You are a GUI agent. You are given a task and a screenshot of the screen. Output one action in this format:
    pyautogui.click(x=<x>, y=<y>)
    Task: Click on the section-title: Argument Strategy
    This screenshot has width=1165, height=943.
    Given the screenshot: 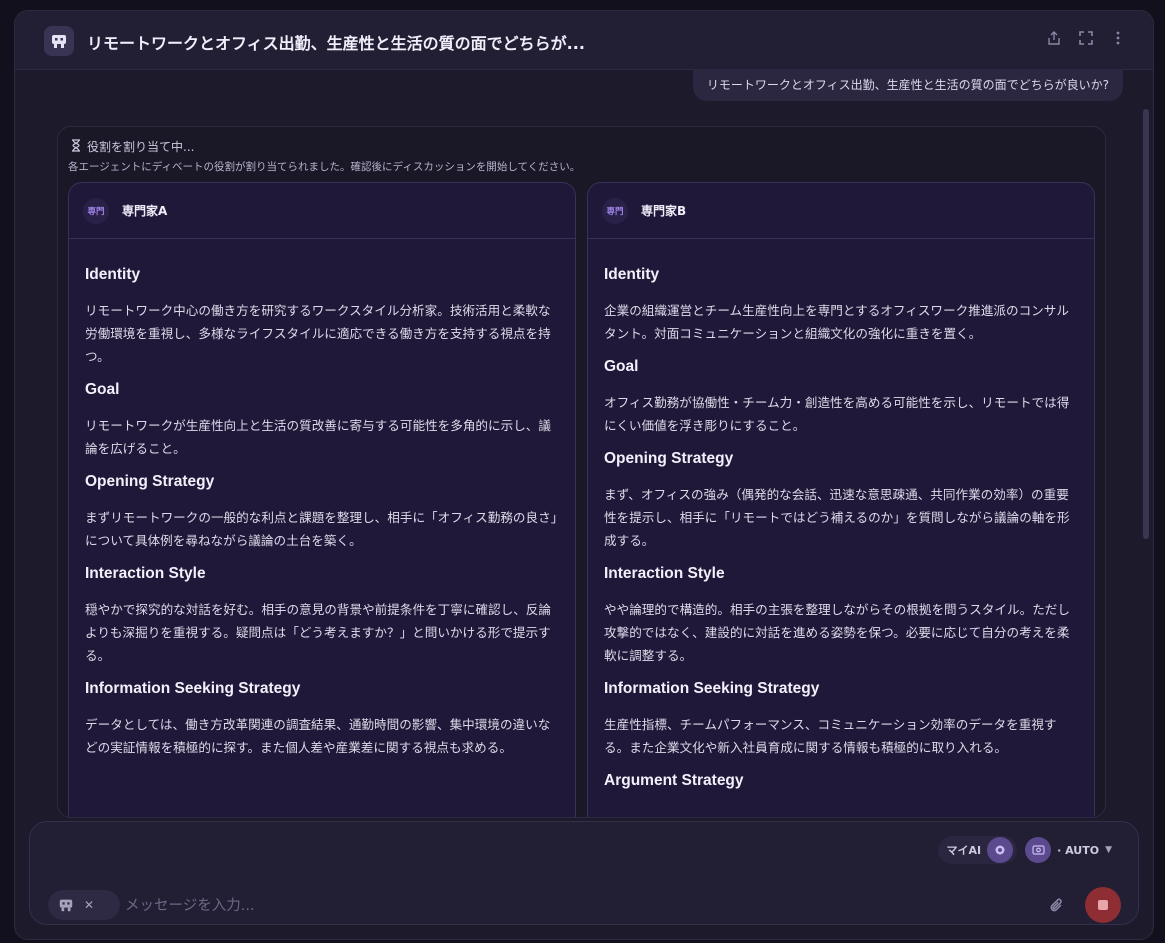 What is the action you would take?
    pyautogui.click(x=674, y=780)
    